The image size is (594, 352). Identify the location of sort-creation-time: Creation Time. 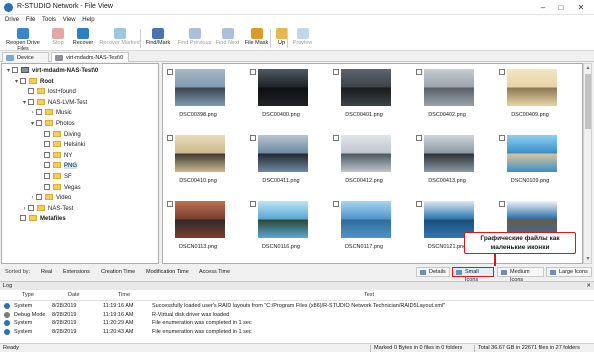
(118, 272).